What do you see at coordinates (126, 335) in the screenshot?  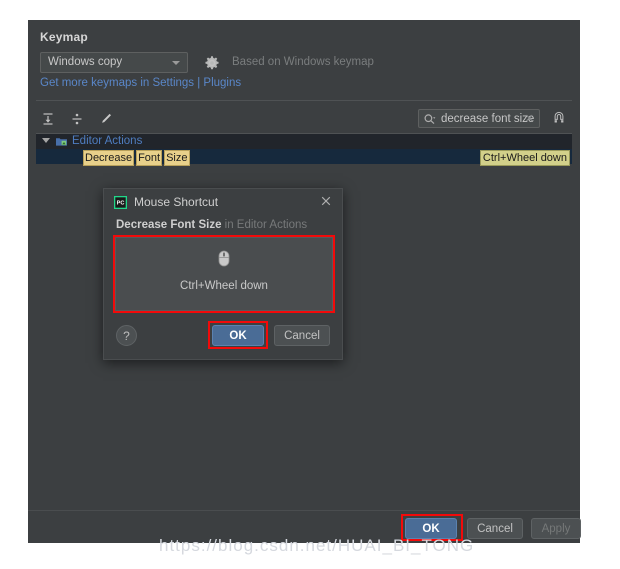 I see `help-button: ?` at bounding box center [126, 335].